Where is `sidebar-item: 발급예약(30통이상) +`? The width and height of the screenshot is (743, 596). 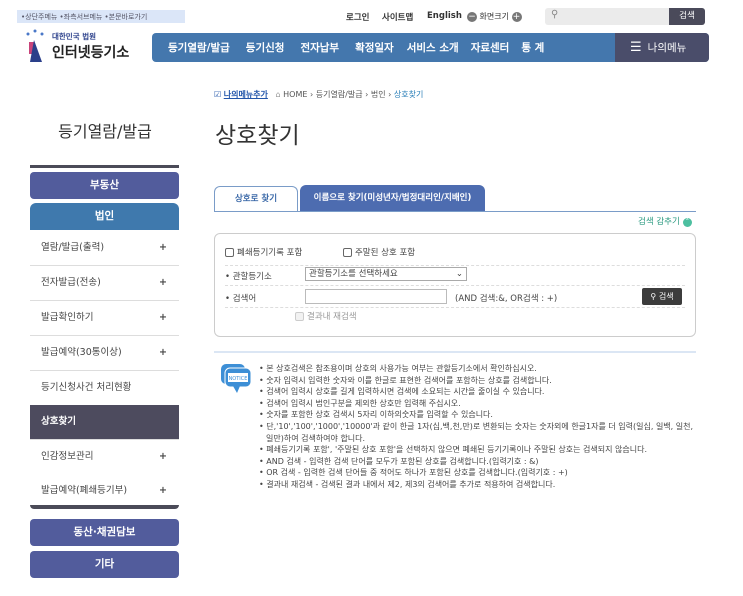
sidebar-item: 발급예약(30통이상) + is located at coordinates (104, 353).